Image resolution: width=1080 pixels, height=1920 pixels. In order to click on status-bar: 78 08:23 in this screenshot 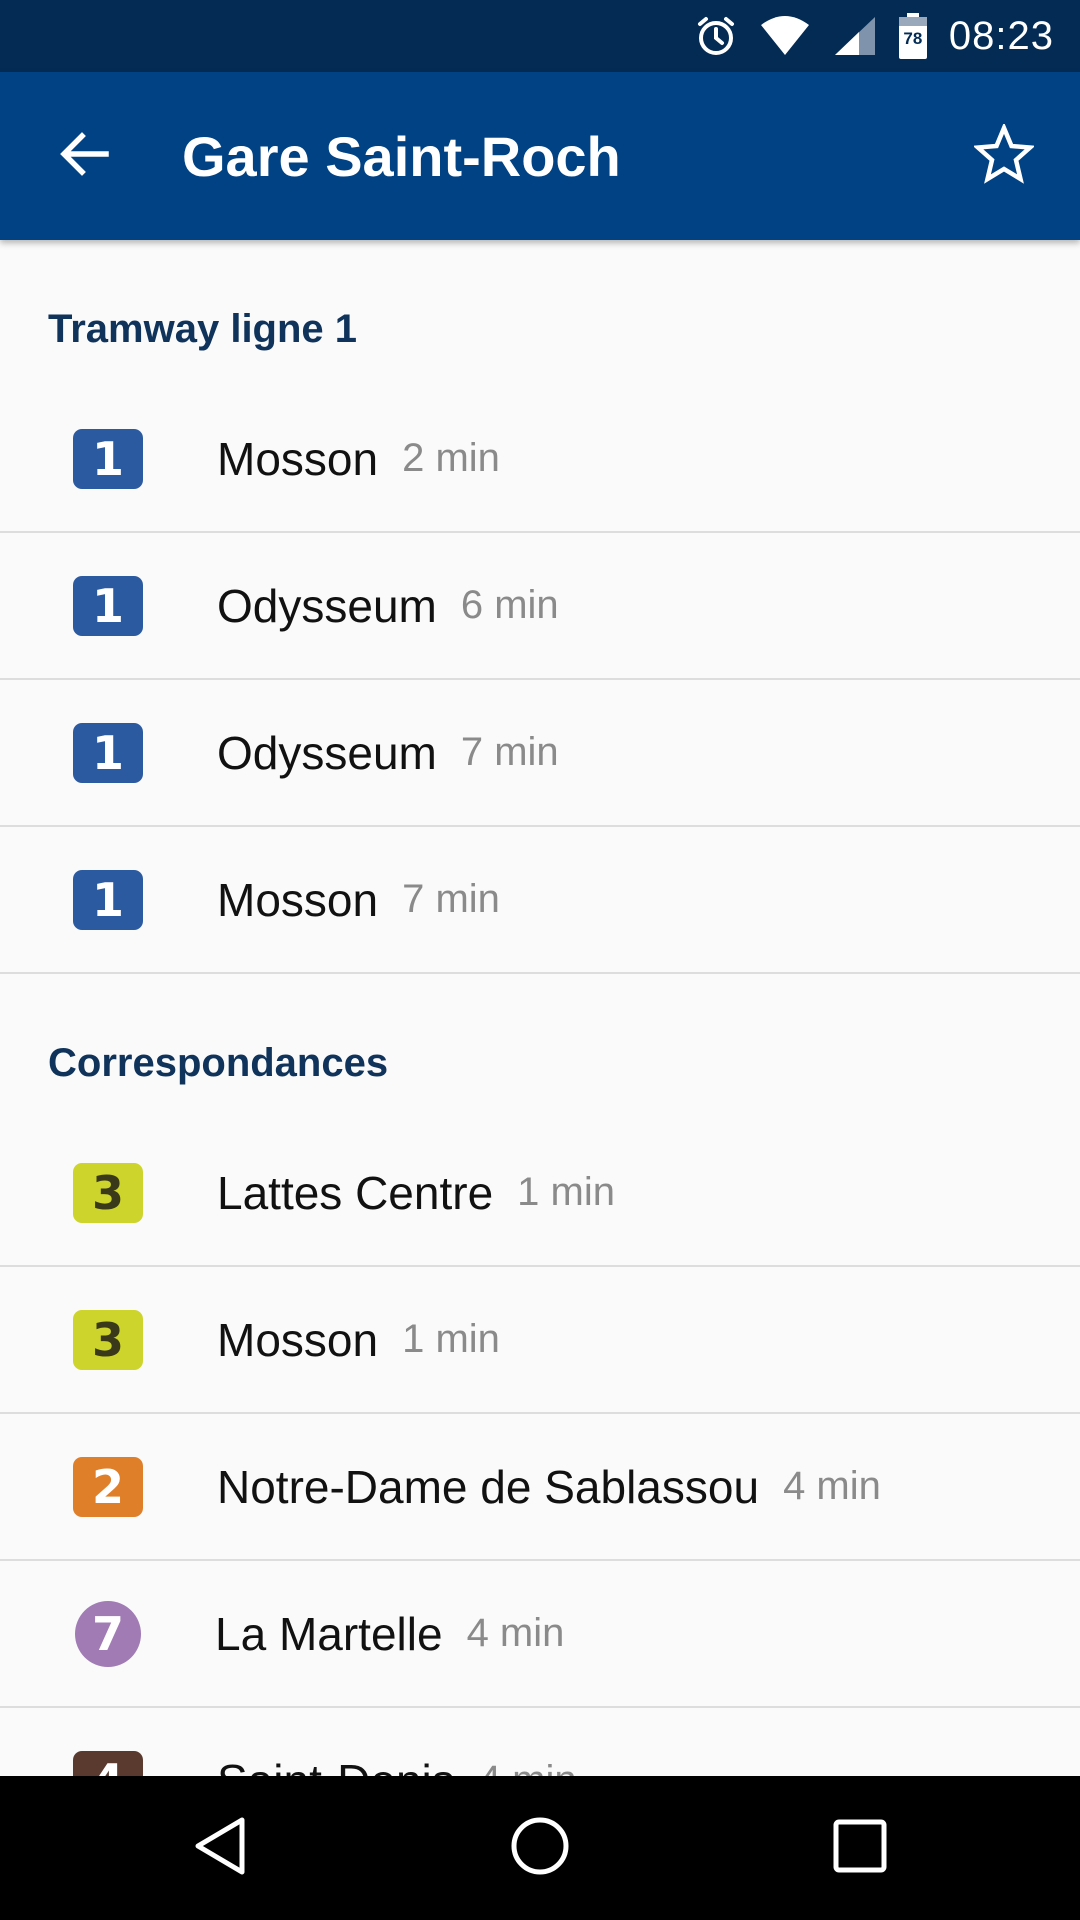, I will do `click(540, 36)`.